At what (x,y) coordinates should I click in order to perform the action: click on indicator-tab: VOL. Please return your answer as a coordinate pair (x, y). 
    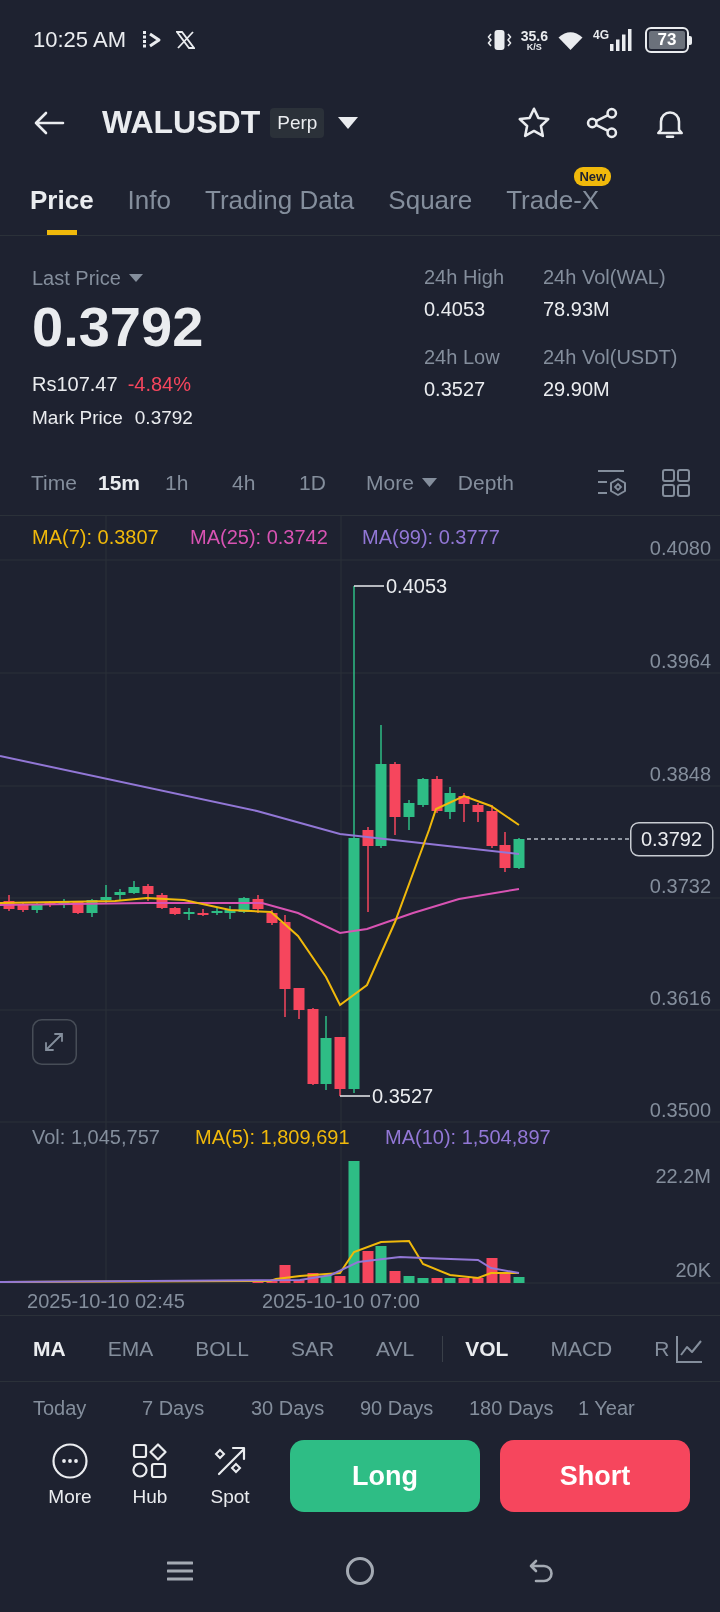
    Looking at the image, I should click on (487, 1348).